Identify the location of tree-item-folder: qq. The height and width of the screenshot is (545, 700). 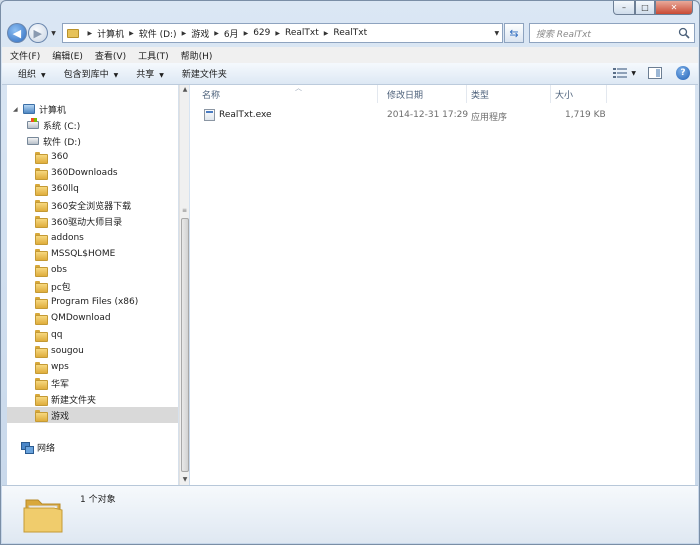
(48, 335).